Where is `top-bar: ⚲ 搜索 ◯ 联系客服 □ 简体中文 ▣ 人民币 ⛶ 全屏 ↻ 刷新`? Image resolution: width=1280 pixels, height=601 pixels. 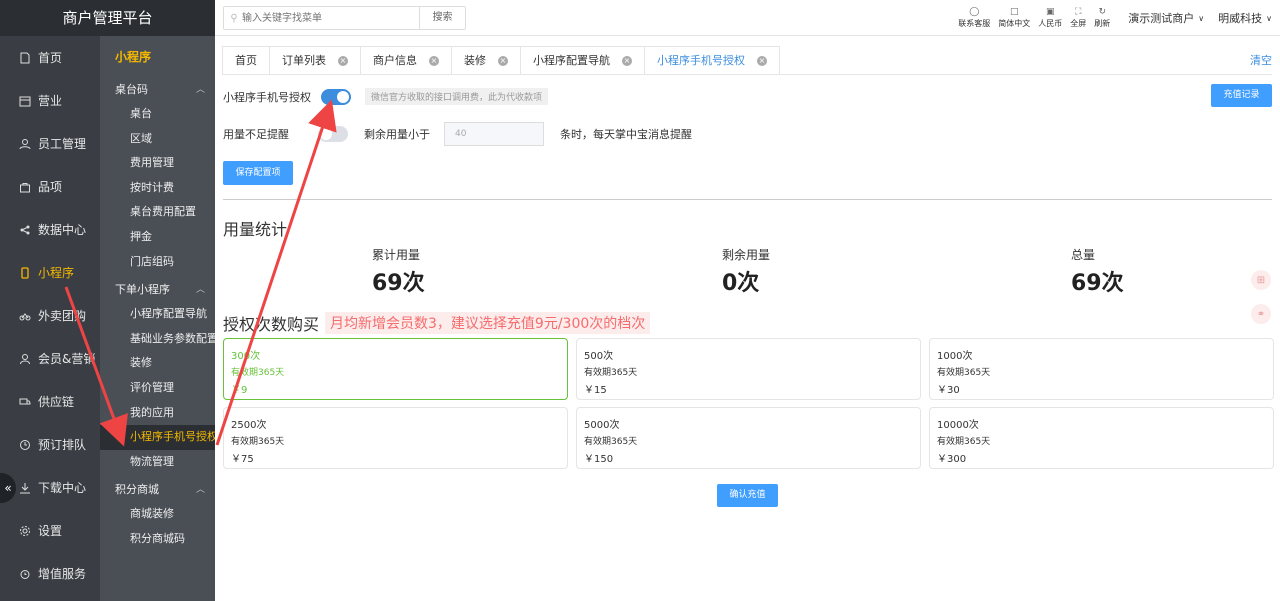 top-bar: ⚲ 搜索 ◯ 联系客服 □ 简体中文 ▣ 人民币 ⛶ 全屏 ↻ 刷新 is located at coordinates (747, 18).